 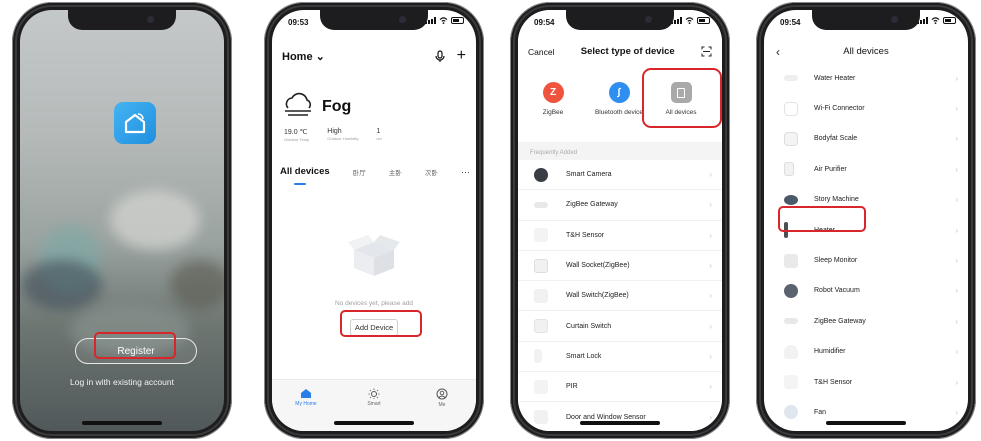 What do you see at coordinates (820, 412) in the screenshot?
I see `list-item-label: Fan` at bounding box center [820, 412].